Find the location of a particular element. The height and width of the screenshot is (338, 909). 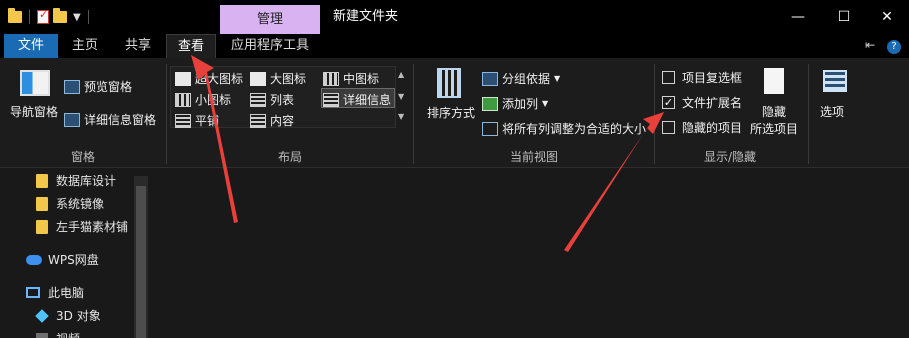

content-icon is located at coordinates (258, 120).